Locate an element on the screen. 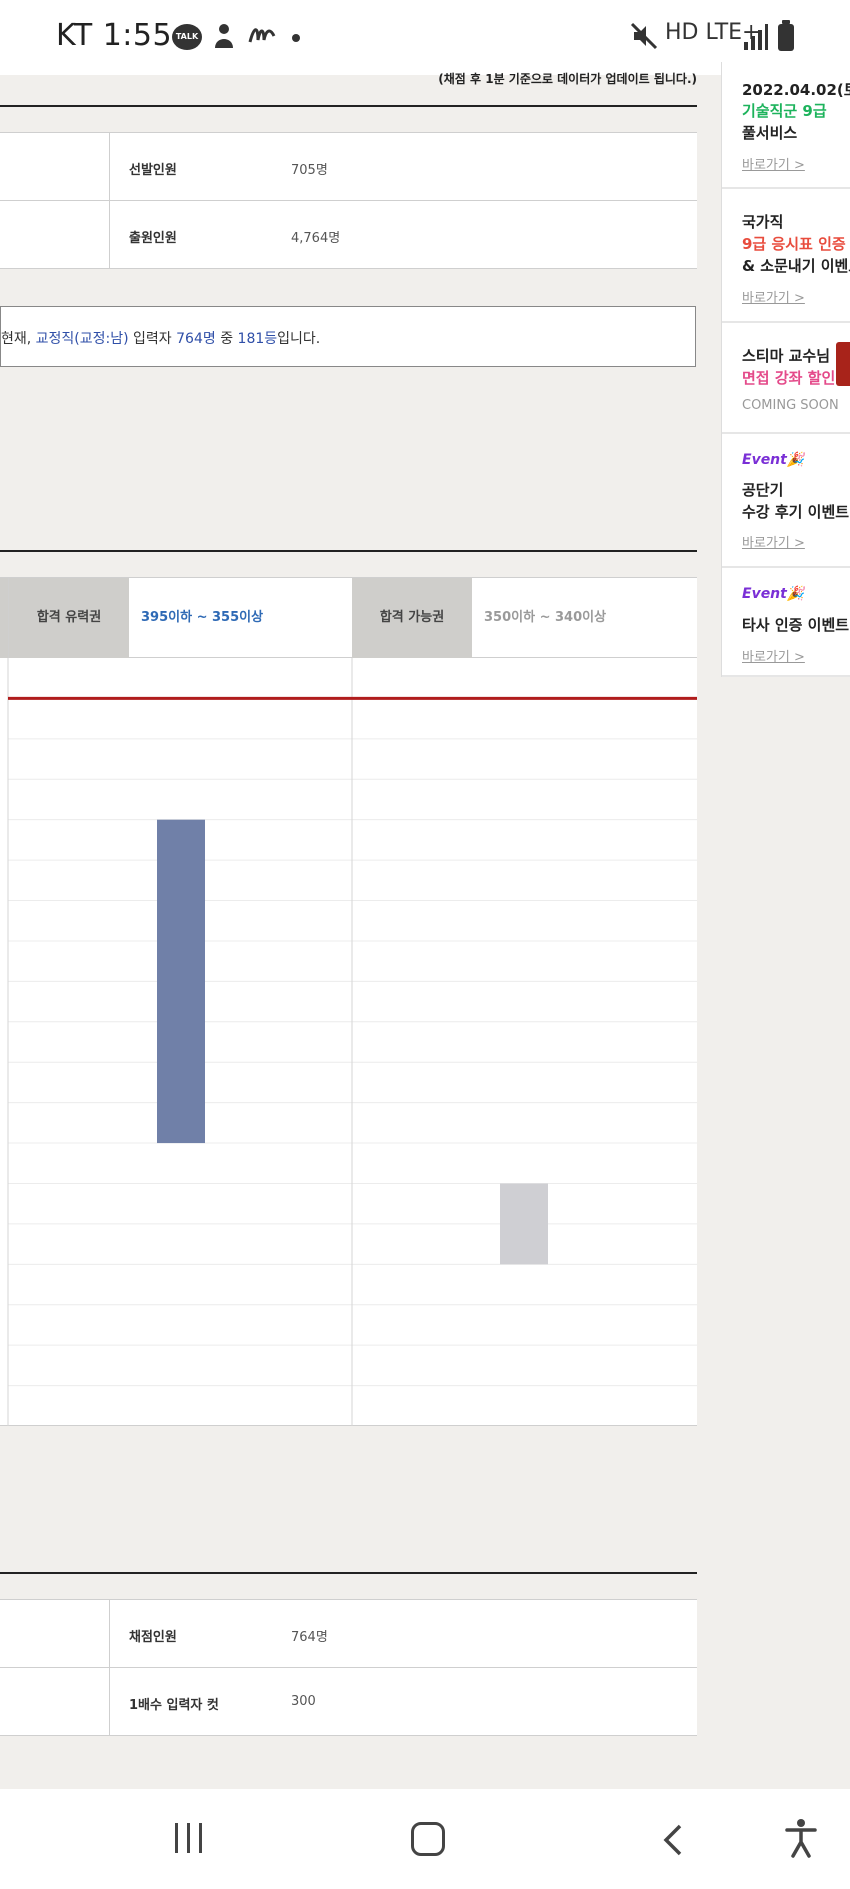 This screenshot has width=850, height=1889. sidebar-item-subtitle: 면접 강좌 할인 is located at coordinates (789, 378).